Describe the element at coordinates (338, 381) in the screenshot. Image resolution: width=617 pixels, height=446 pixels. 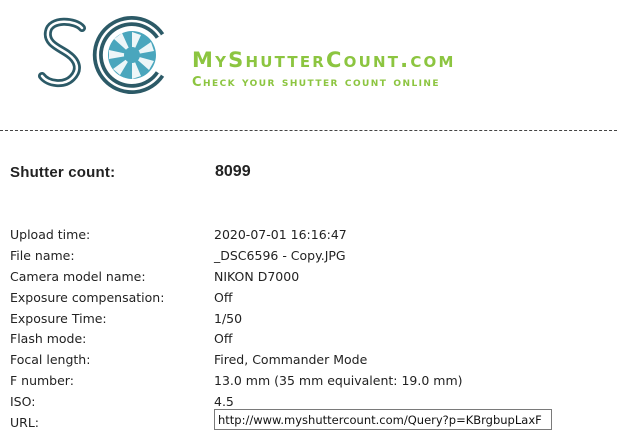
I see `detail-value: 13.0 mm (35 mm equivalent: 19.0 mm)` at that location.